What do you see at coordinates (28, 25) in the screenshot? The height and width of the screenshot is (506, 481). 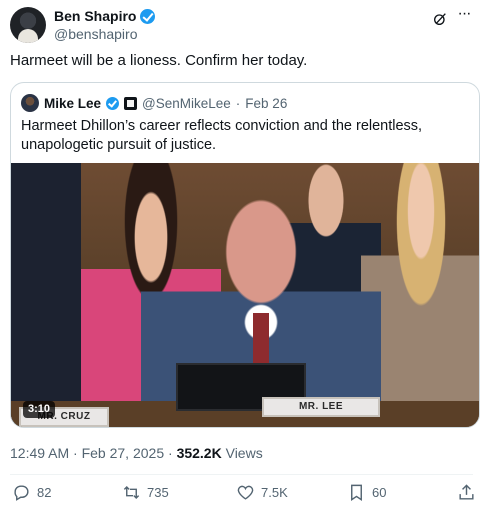 I see `author-avatar` at bounding box center [28, 25].